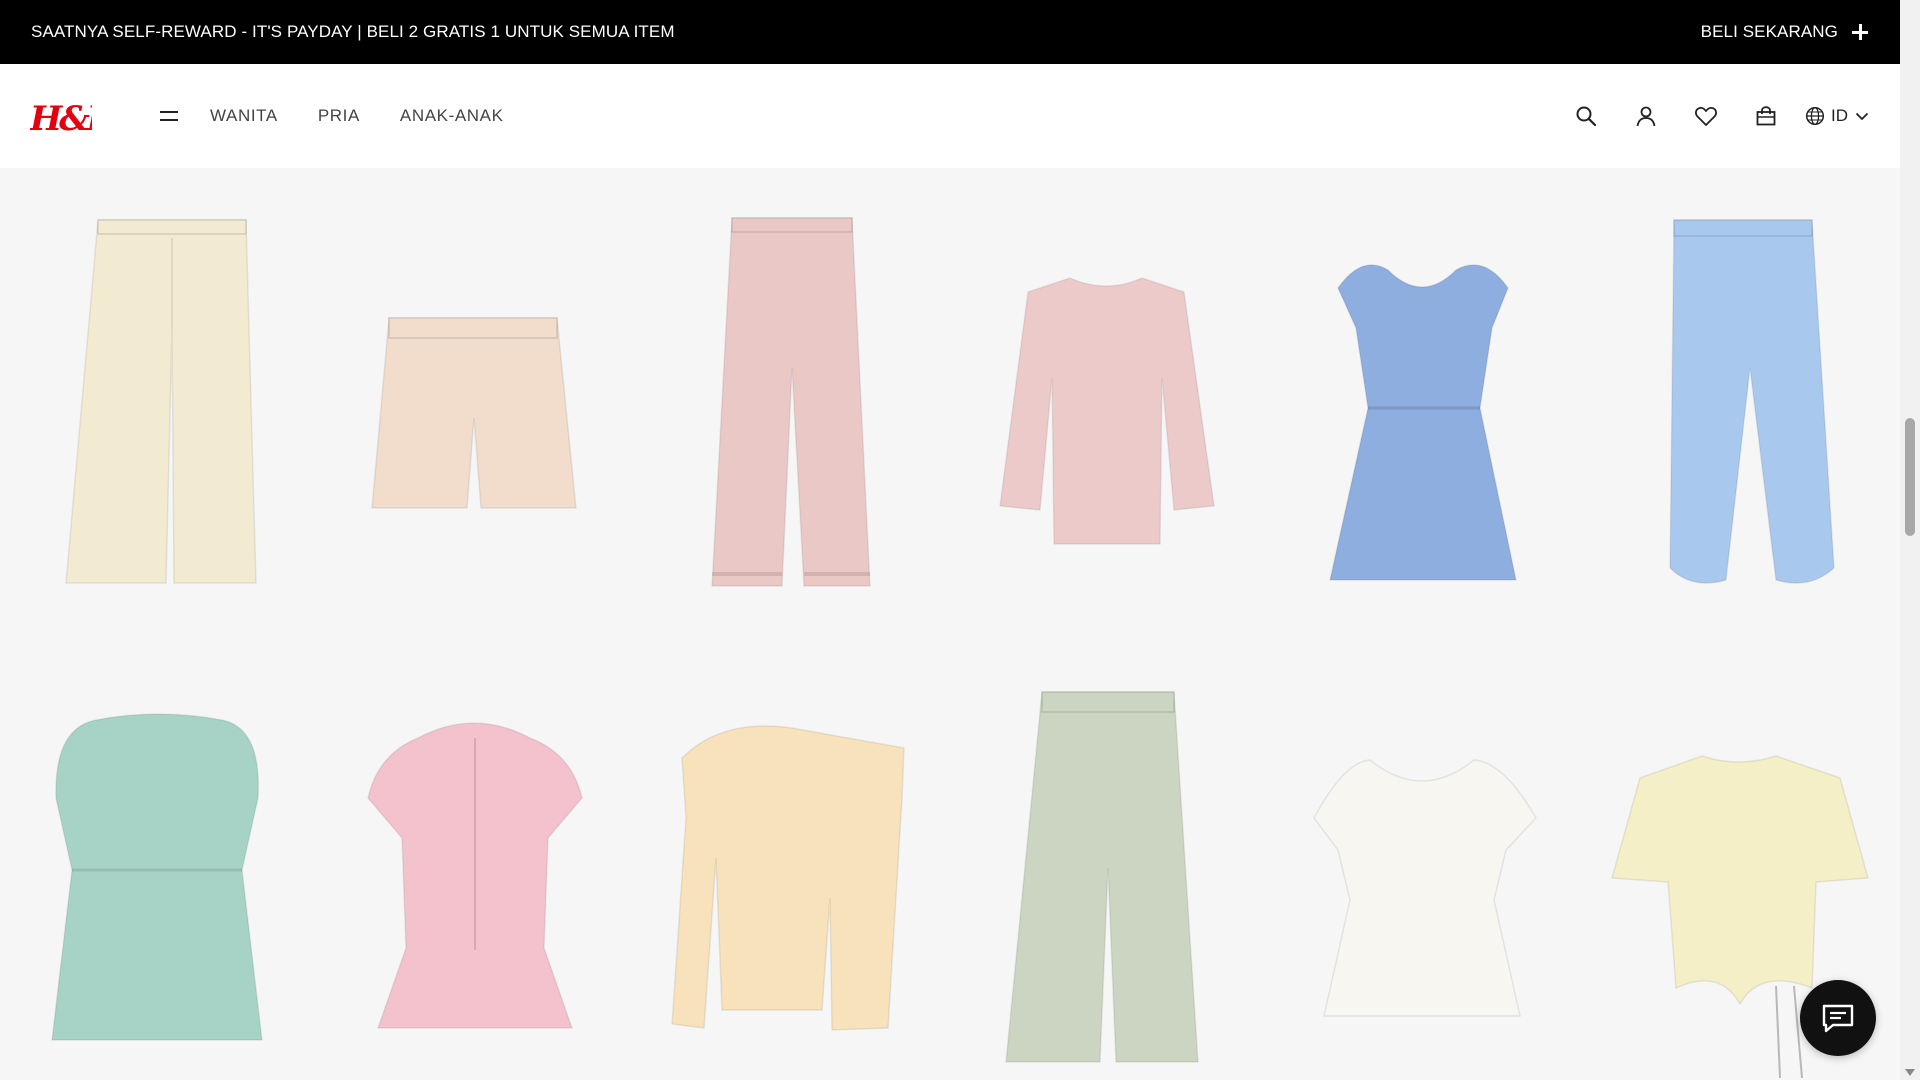 This screenshot has width=1920, height=1080. I want to click on scrollbar-thumb, so click(1910, 477).